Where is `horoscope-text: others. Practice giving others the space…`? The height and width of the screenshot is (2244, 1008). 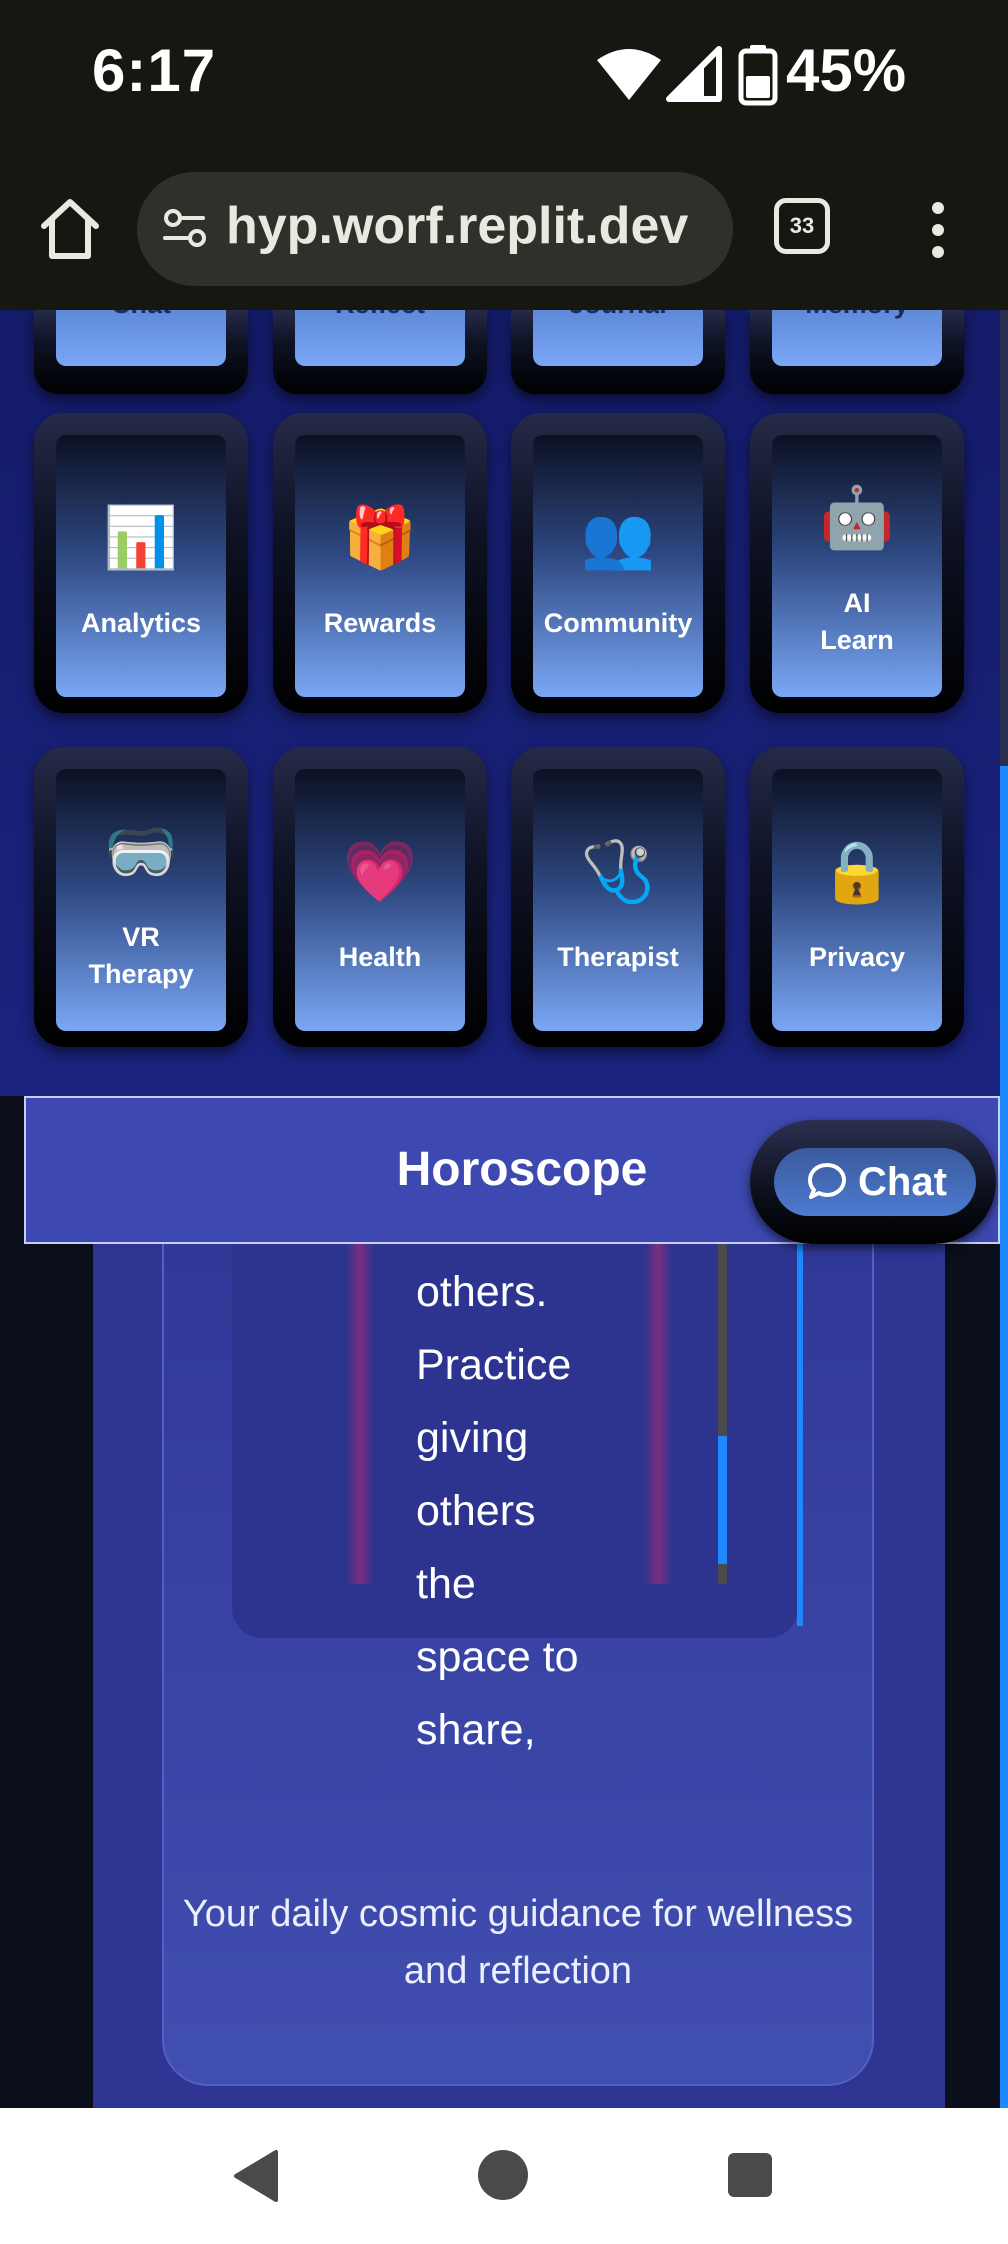 horoscope-text: others. Practice giving others the space… is located at coordinates (546, 1511).